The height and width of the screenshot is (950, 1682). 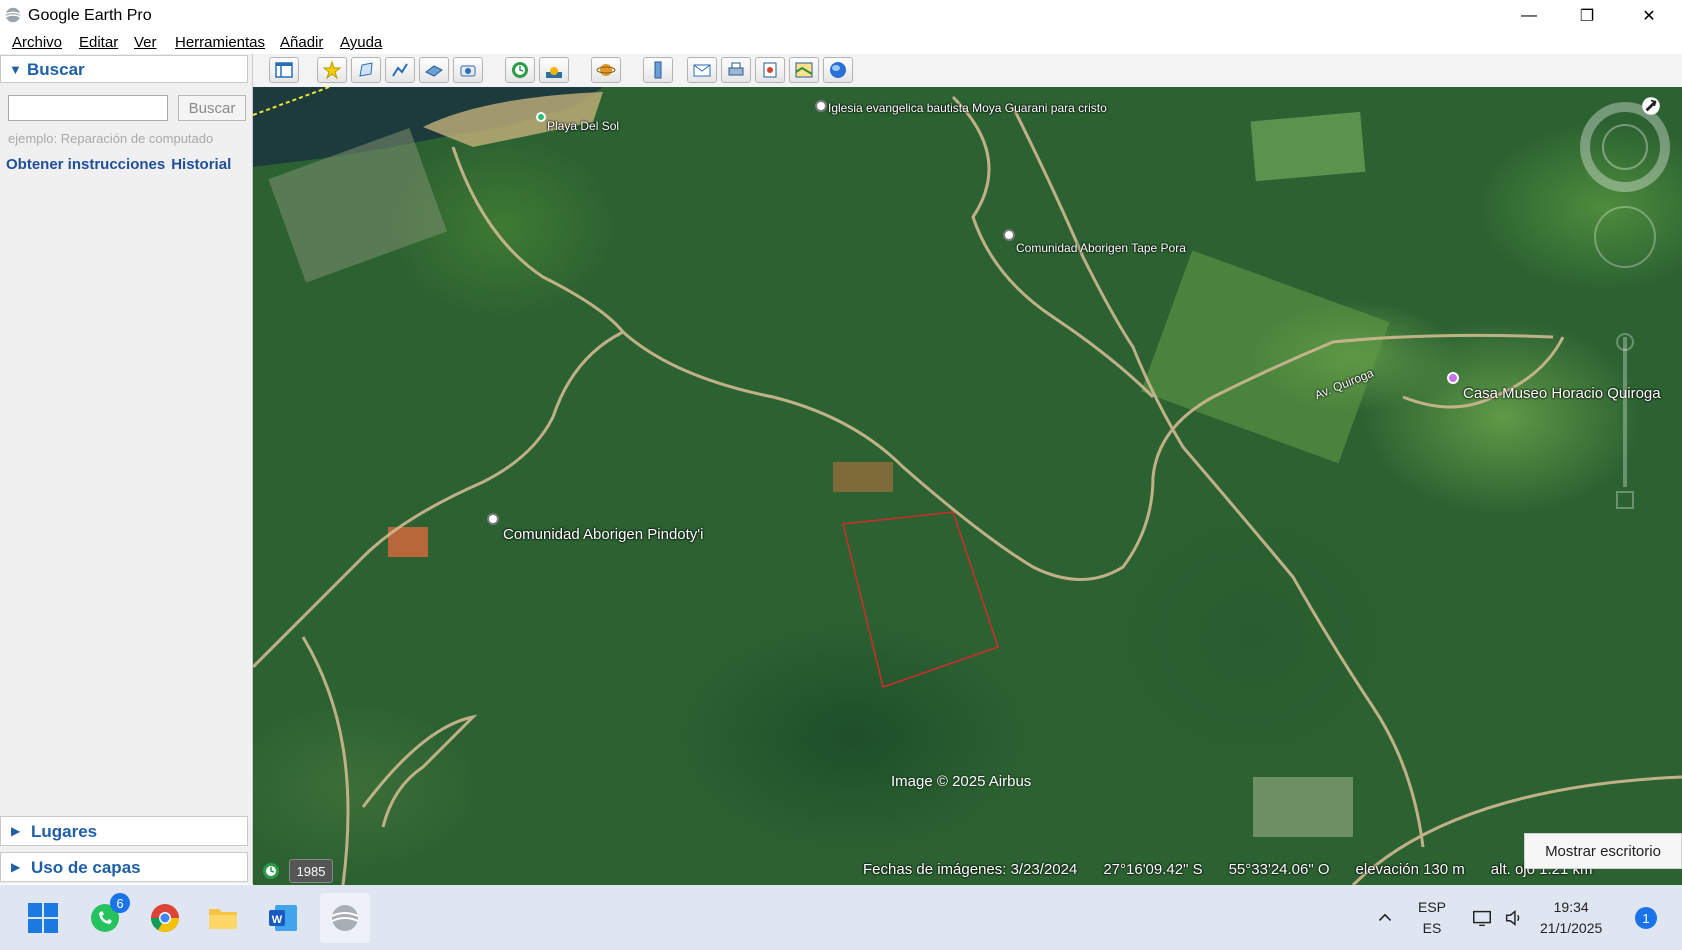 What do you see at coordinates (1410, 869) in the screenshot?
I see `elevation-readout: elevación 130 m` at bounding box center [1410, 869].